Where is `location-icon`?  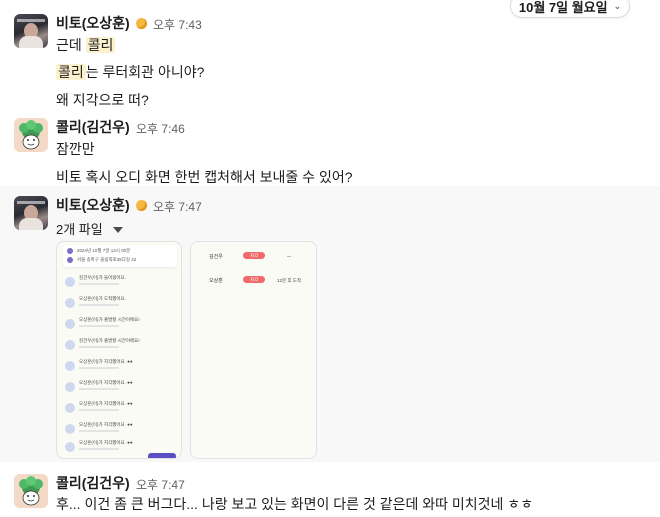
location-icon is located at coordinates (70, 260).